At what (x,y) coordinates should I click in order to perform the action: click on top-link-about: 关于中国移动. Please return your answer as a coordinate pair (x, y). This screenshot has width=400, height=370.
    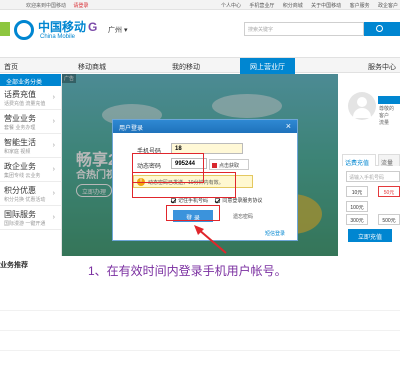
    Looking at the image, I should click on (326, 6).